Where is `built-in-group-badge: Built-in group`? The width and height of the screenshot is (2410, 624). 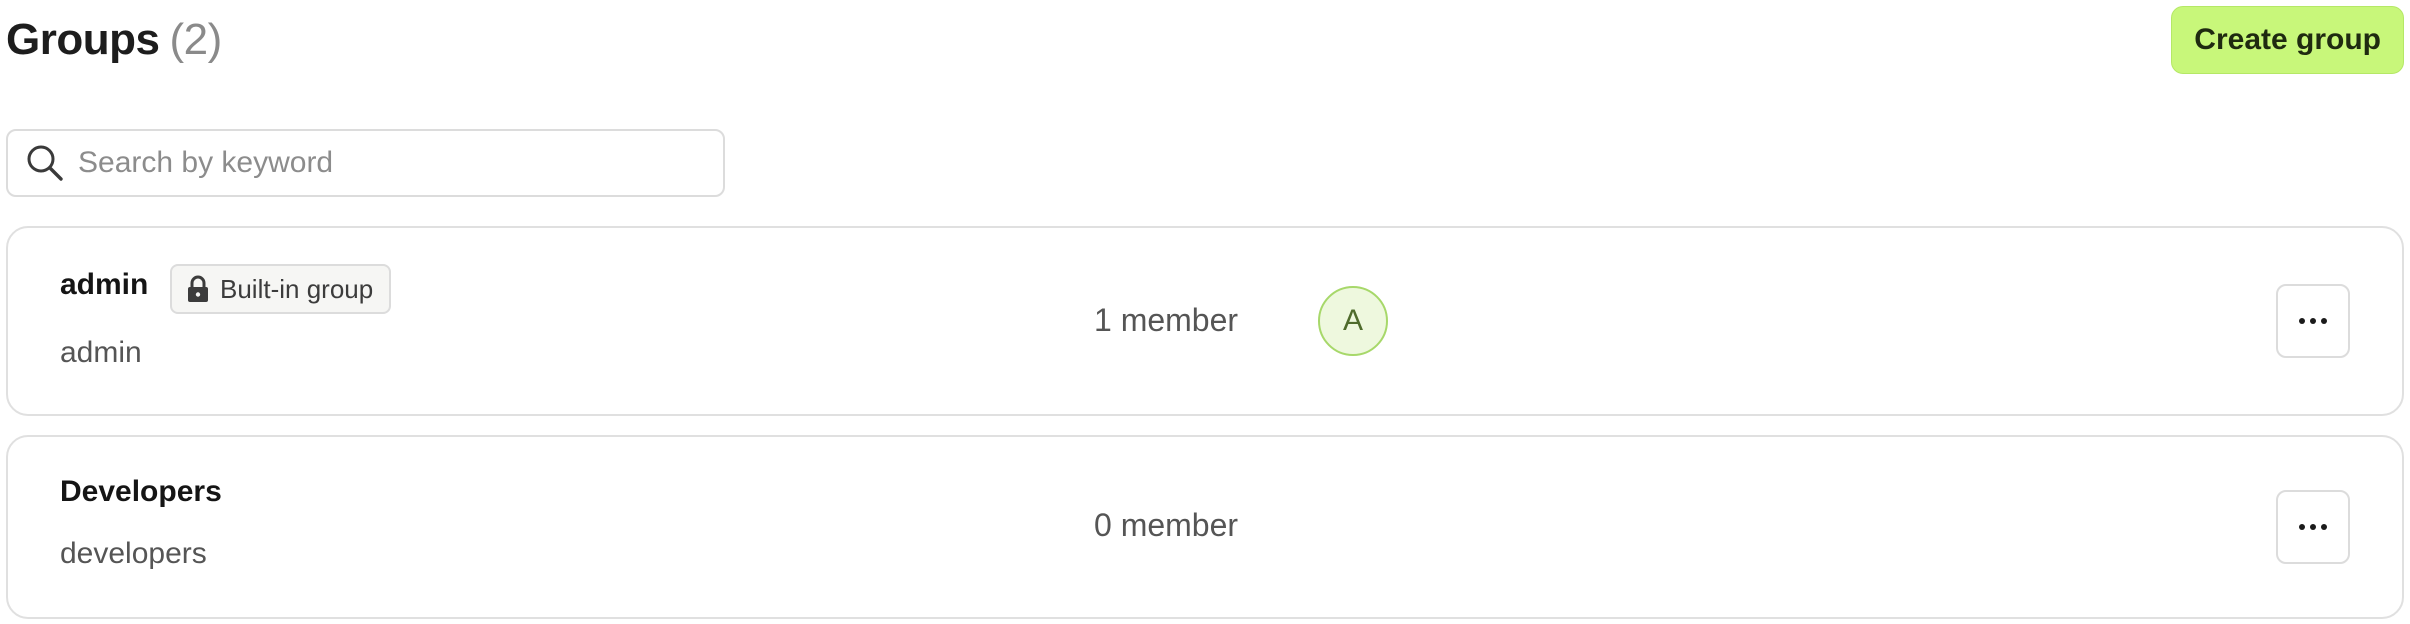
built-in-group-badge: Built-in group is located at coordinates (281, 289).